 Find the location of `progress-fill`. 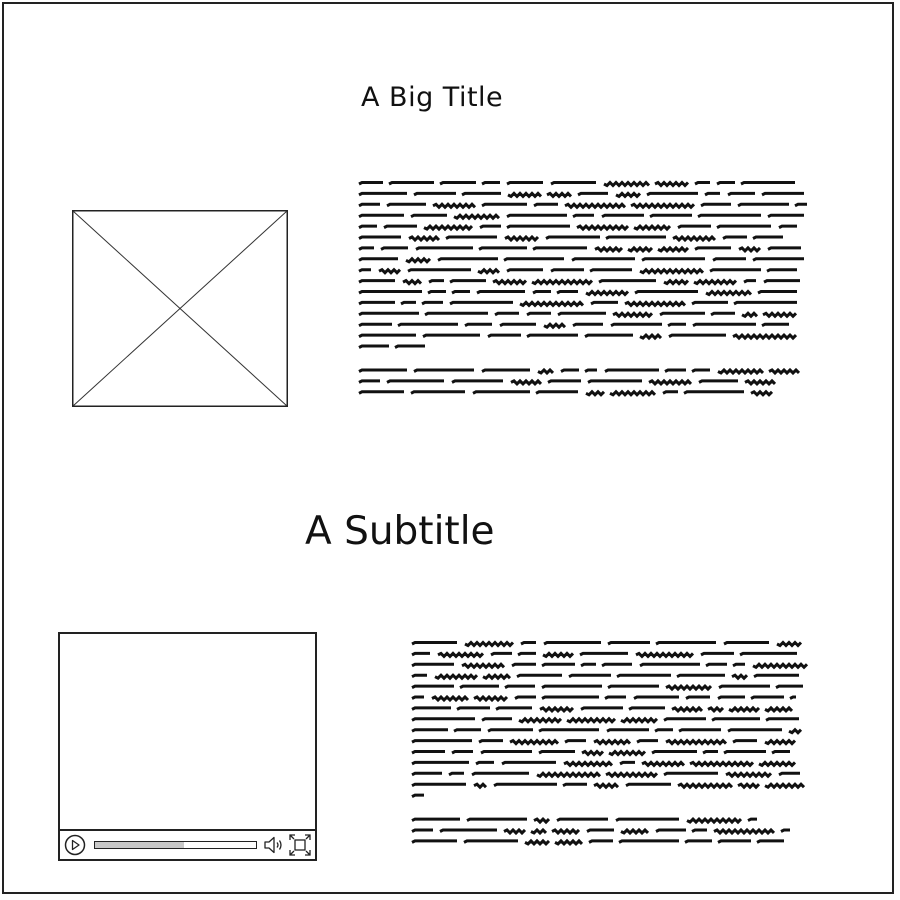

progress-fill is located at coordinates (139, 845).